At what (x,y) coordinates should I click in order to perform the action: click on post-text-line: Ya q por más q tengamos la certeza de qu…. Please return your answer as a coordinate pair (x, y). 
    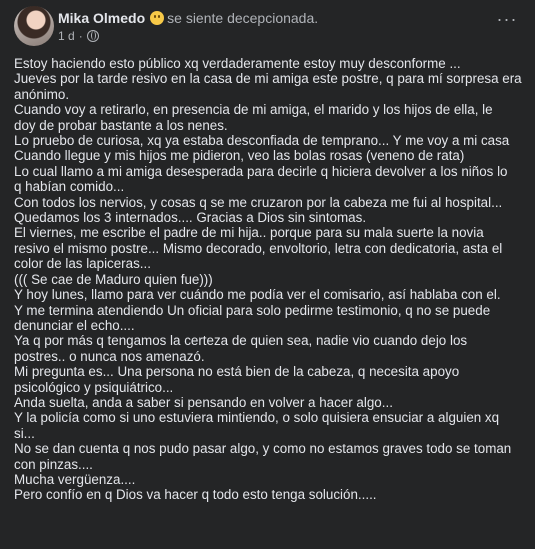
    Looking at the image, I should click on (241, 341).